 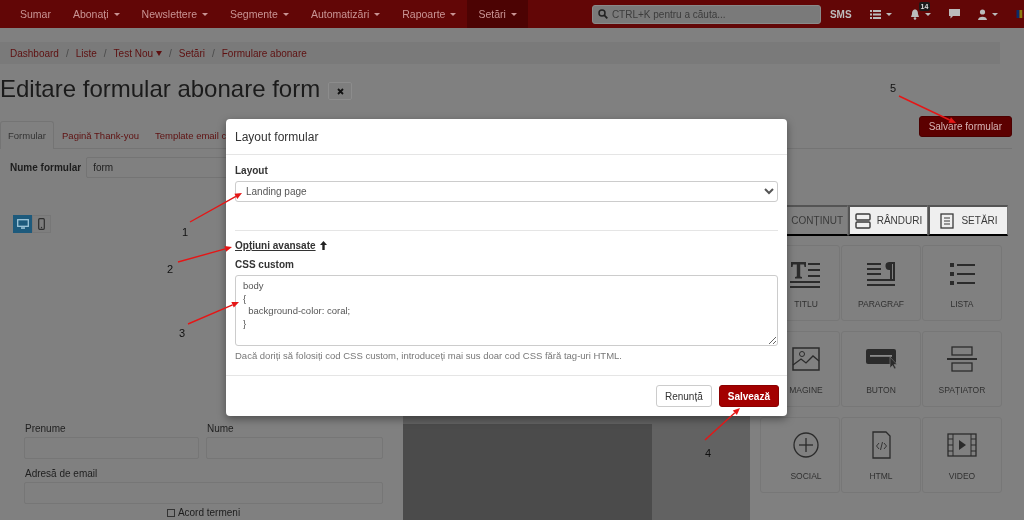 I want to click on bell-icon, so click(x=914, y=14).